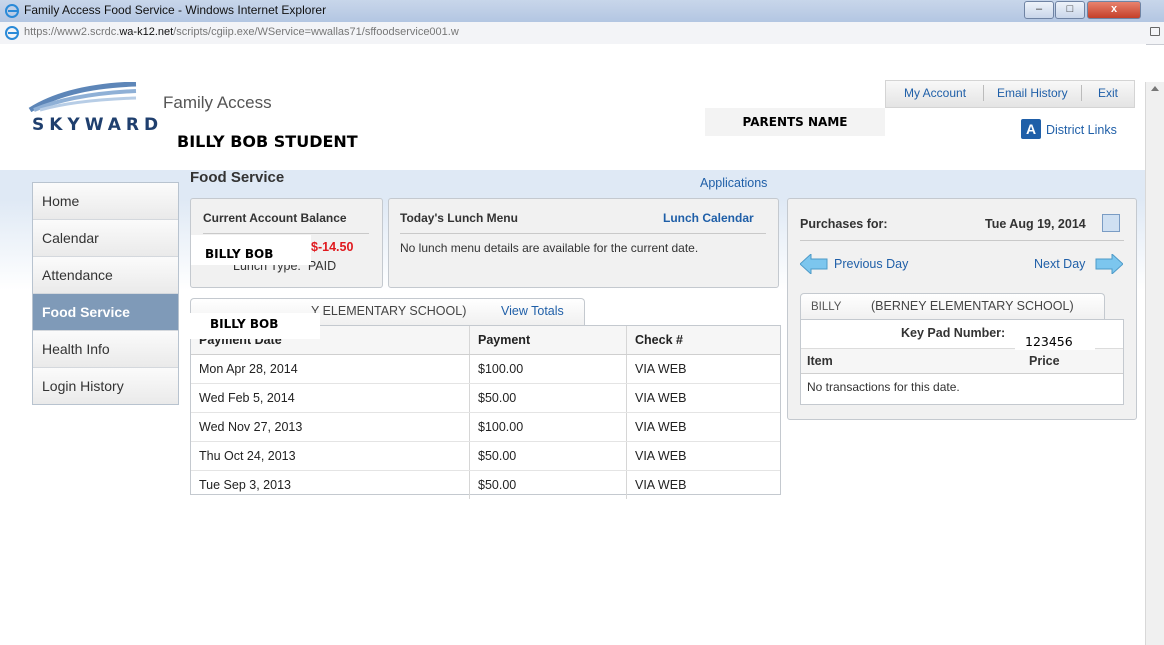 Image resolution: width=1164 pixels, height=645 pixels. What do you see at coordinates (1114, 10) in the screenshot?
I see `close-button: x` at bounding box center [1114, 10].